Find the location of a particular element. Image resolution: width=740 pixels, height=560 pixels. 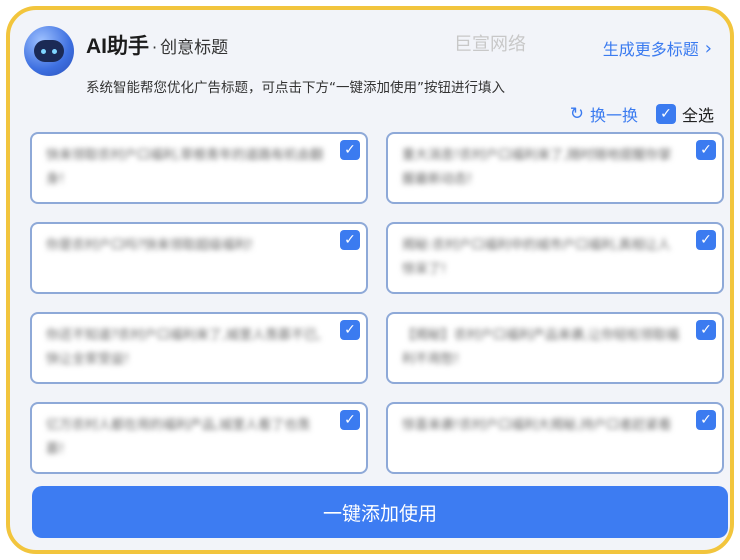

generate-more-link: 生成更多标题 › is located at coordinates (657, 48).